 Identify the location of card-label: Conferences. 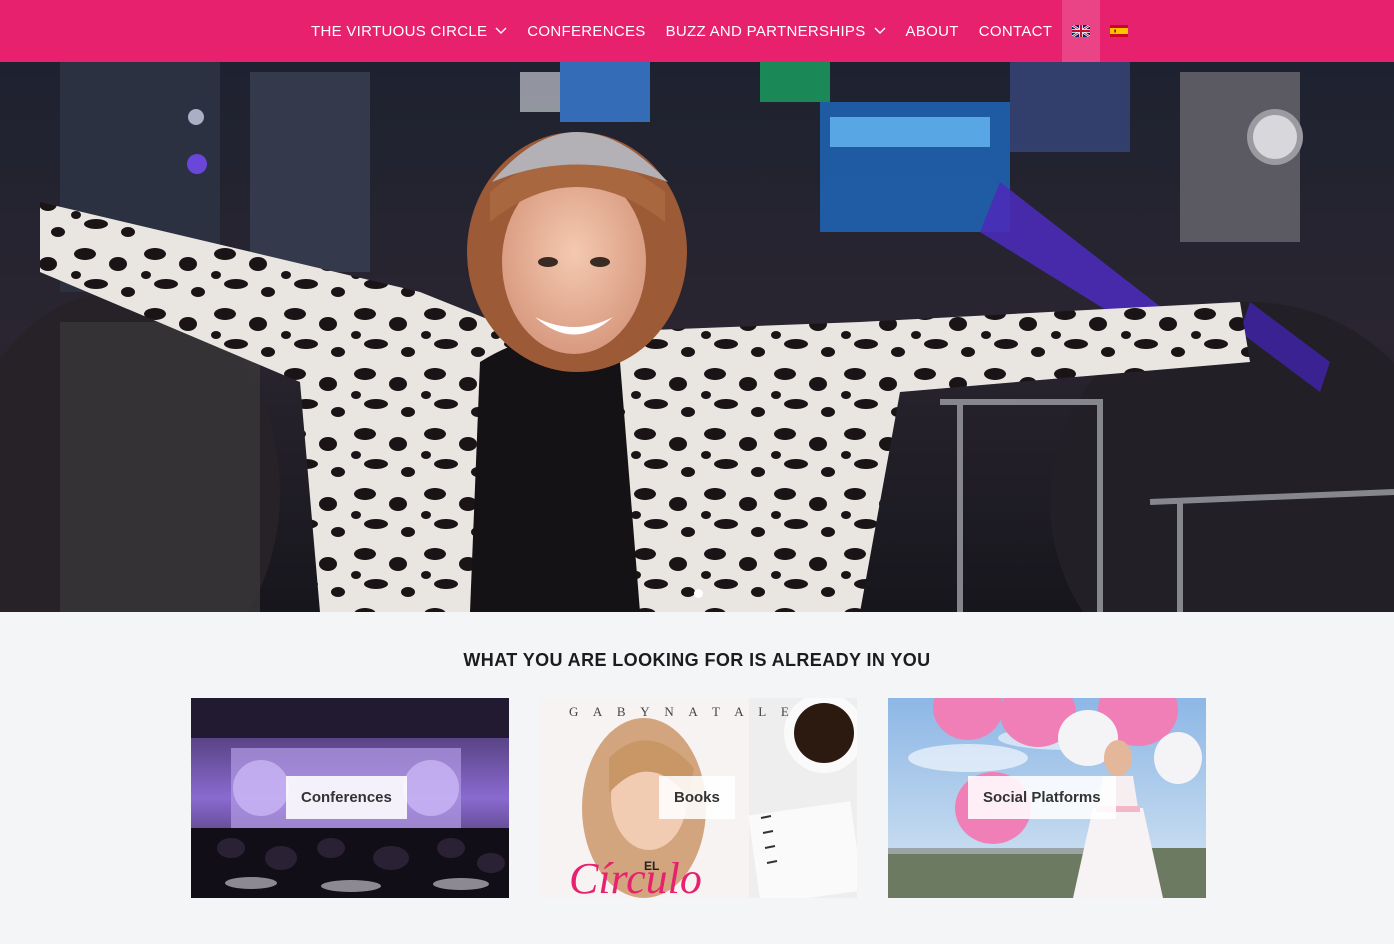
(346, 797).